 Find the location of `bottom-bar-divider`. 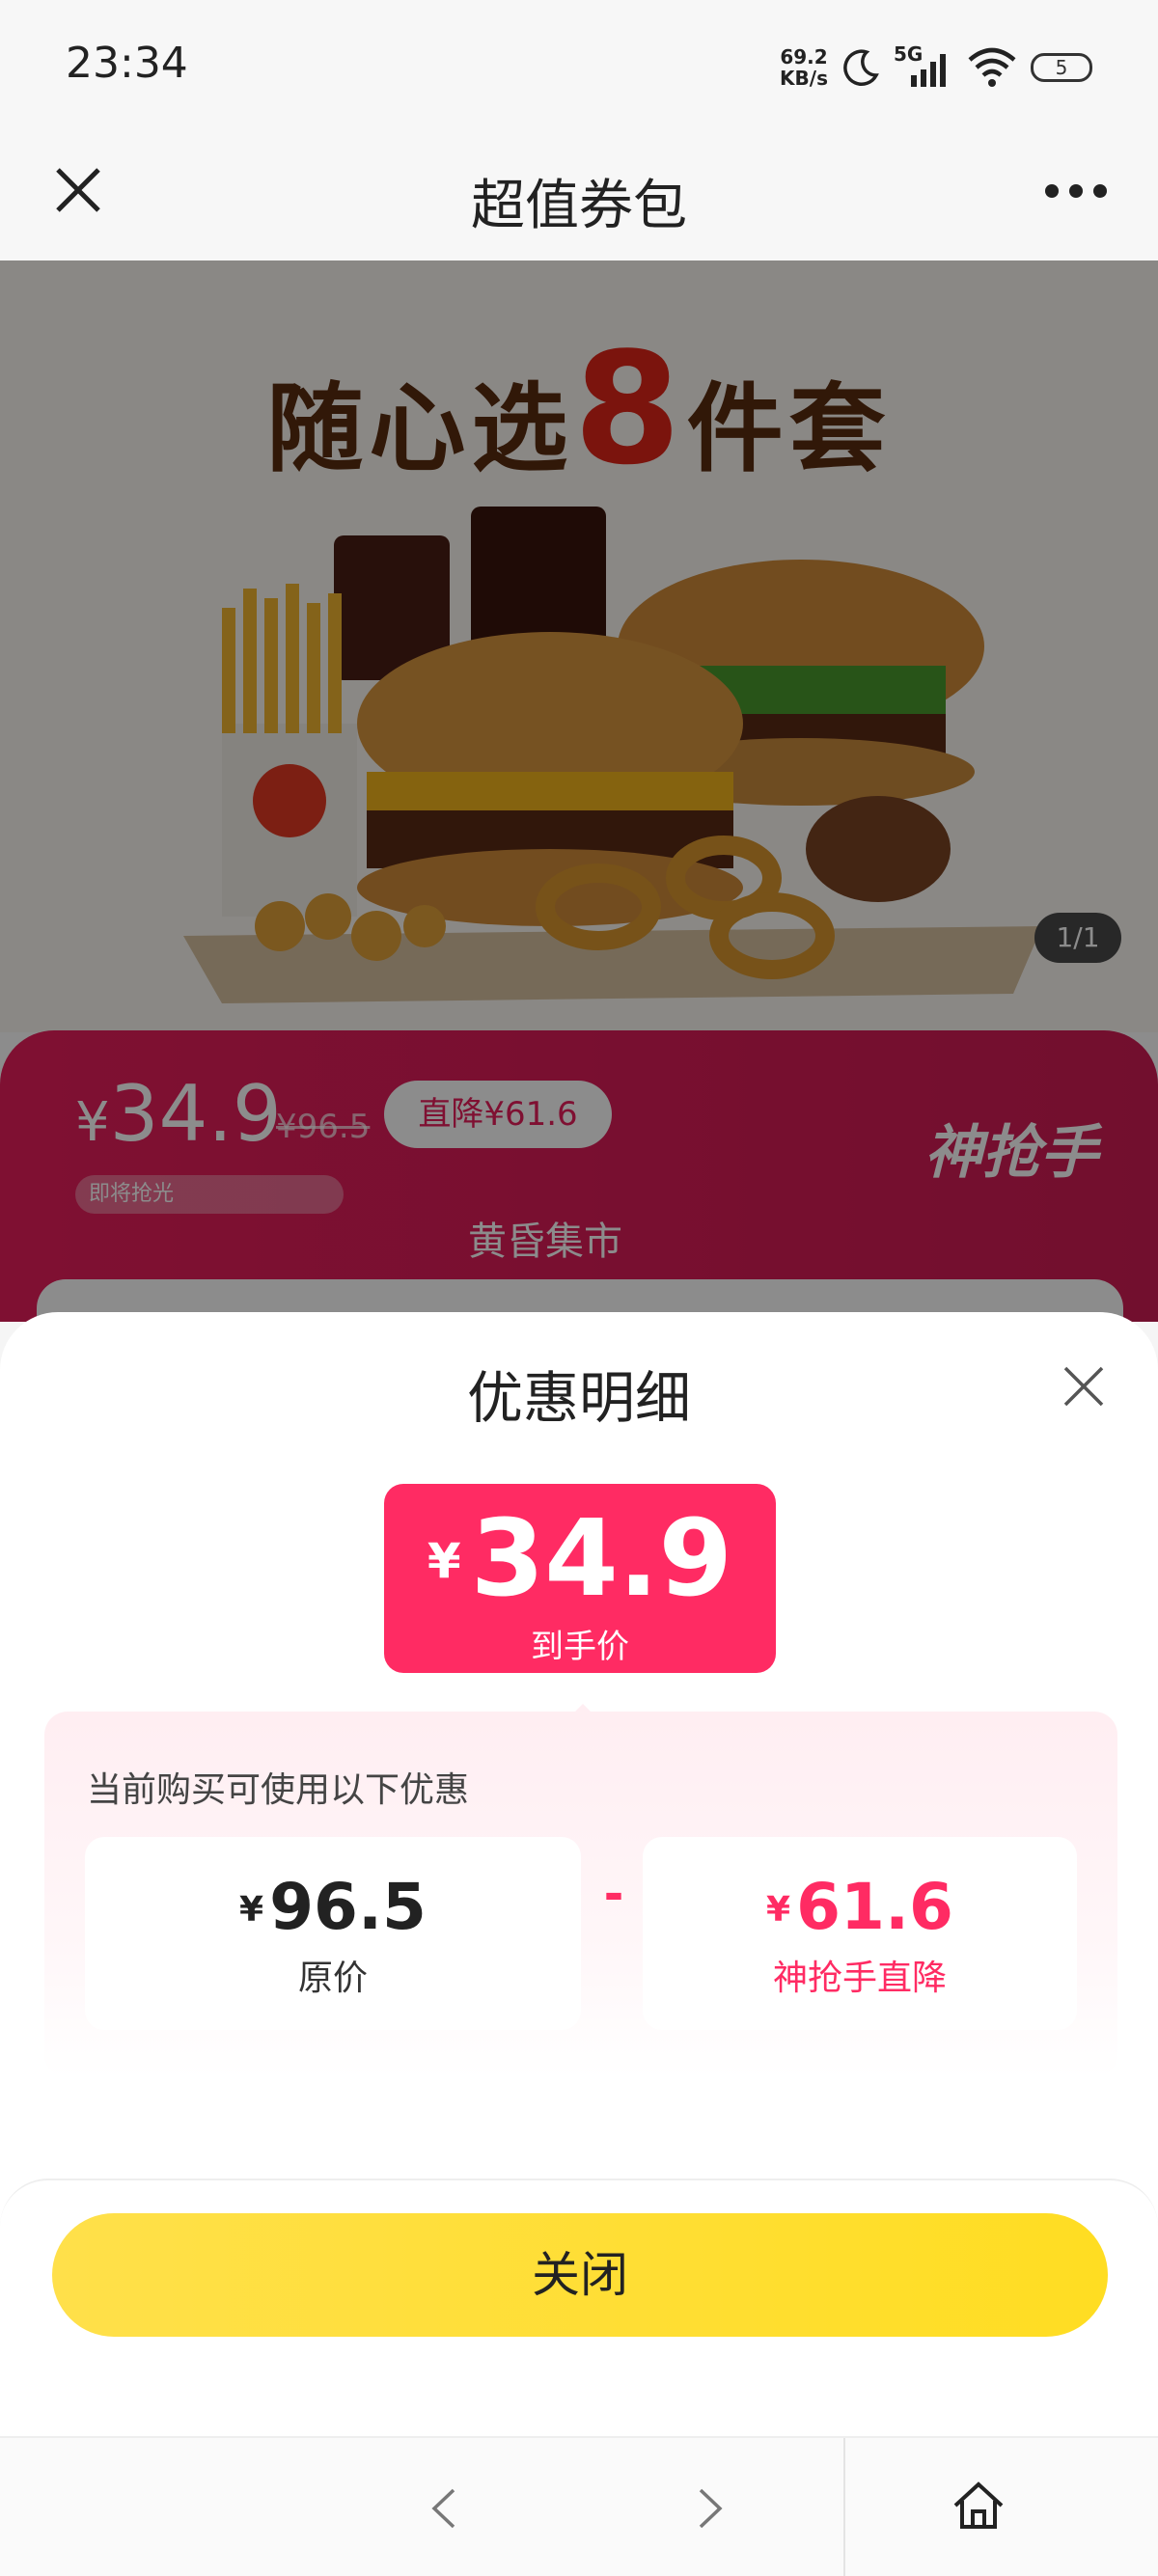

bottom-bar-divider is located at coordinates (844, 2507).